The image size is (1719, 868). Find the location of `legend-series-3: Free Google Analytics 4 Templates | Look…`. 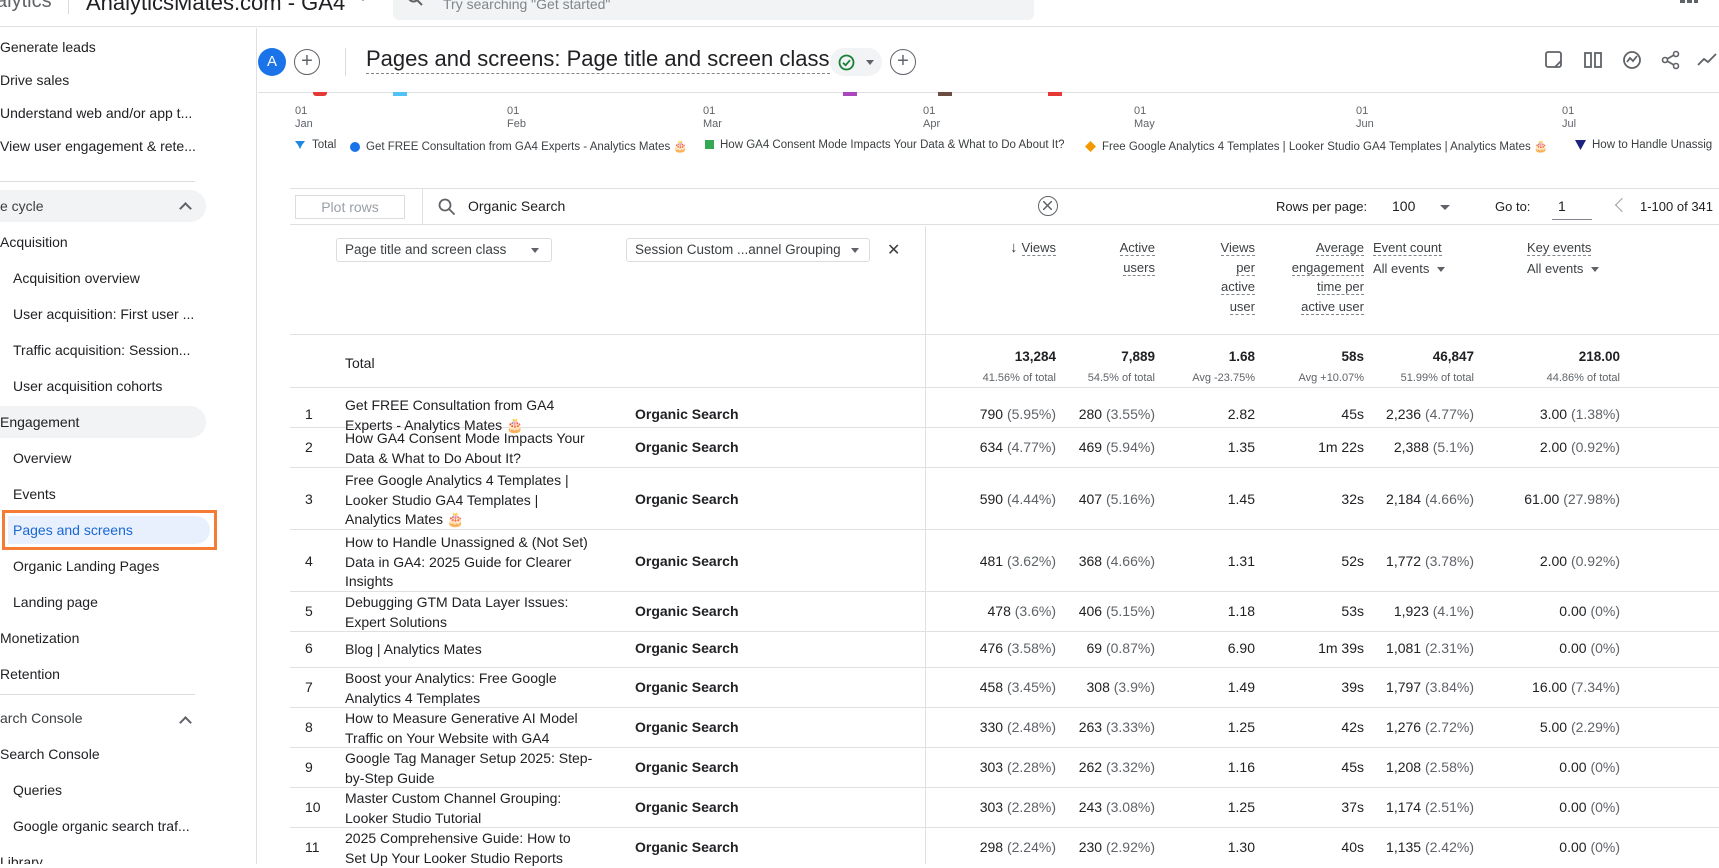

legend-series-3: Free Google Analytics 4 Templates | Look… is located at coordinates (1316, 146).